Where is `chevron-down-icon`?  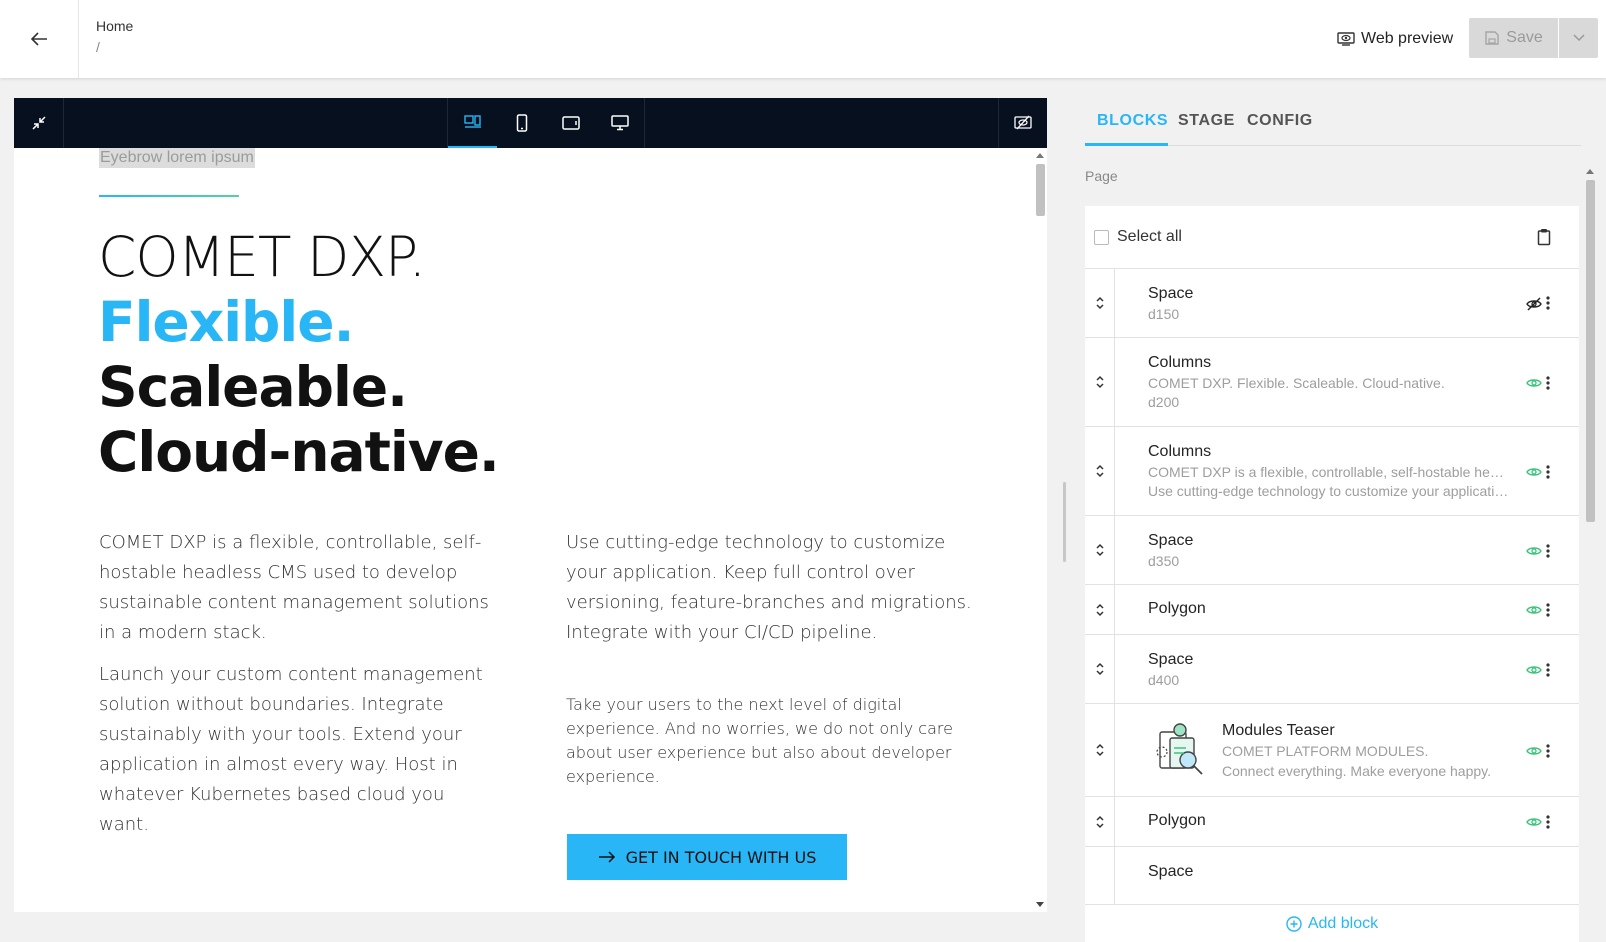 chevron-down-icon is located at coordinates (1578, 38).